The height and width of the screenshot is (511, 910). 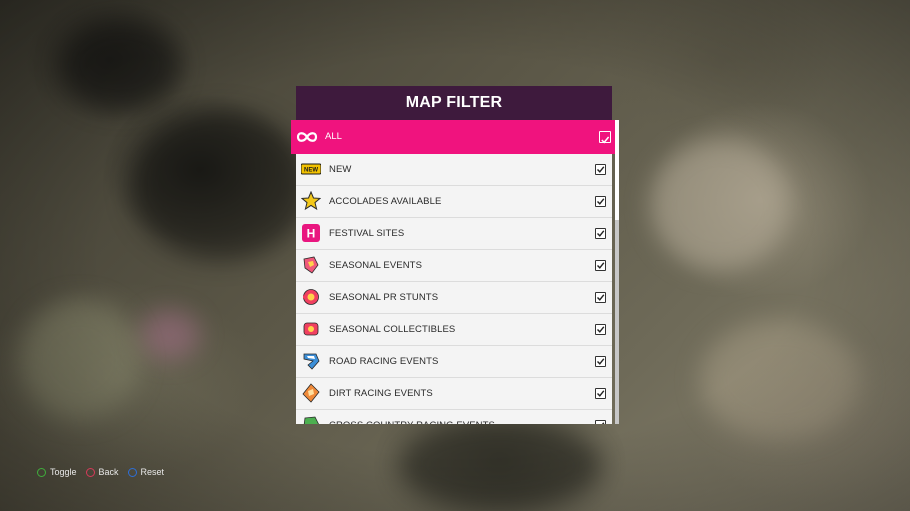 I want to click on panel-title: MAP FILTER, so click(x=454, y=102).